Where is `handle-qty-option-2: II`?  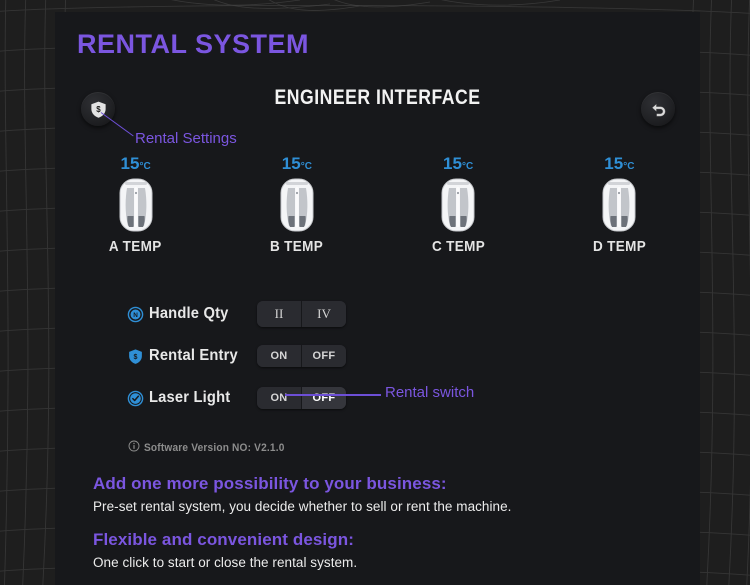
handle-qty-option-2: II is located at coordinates (279, 314).